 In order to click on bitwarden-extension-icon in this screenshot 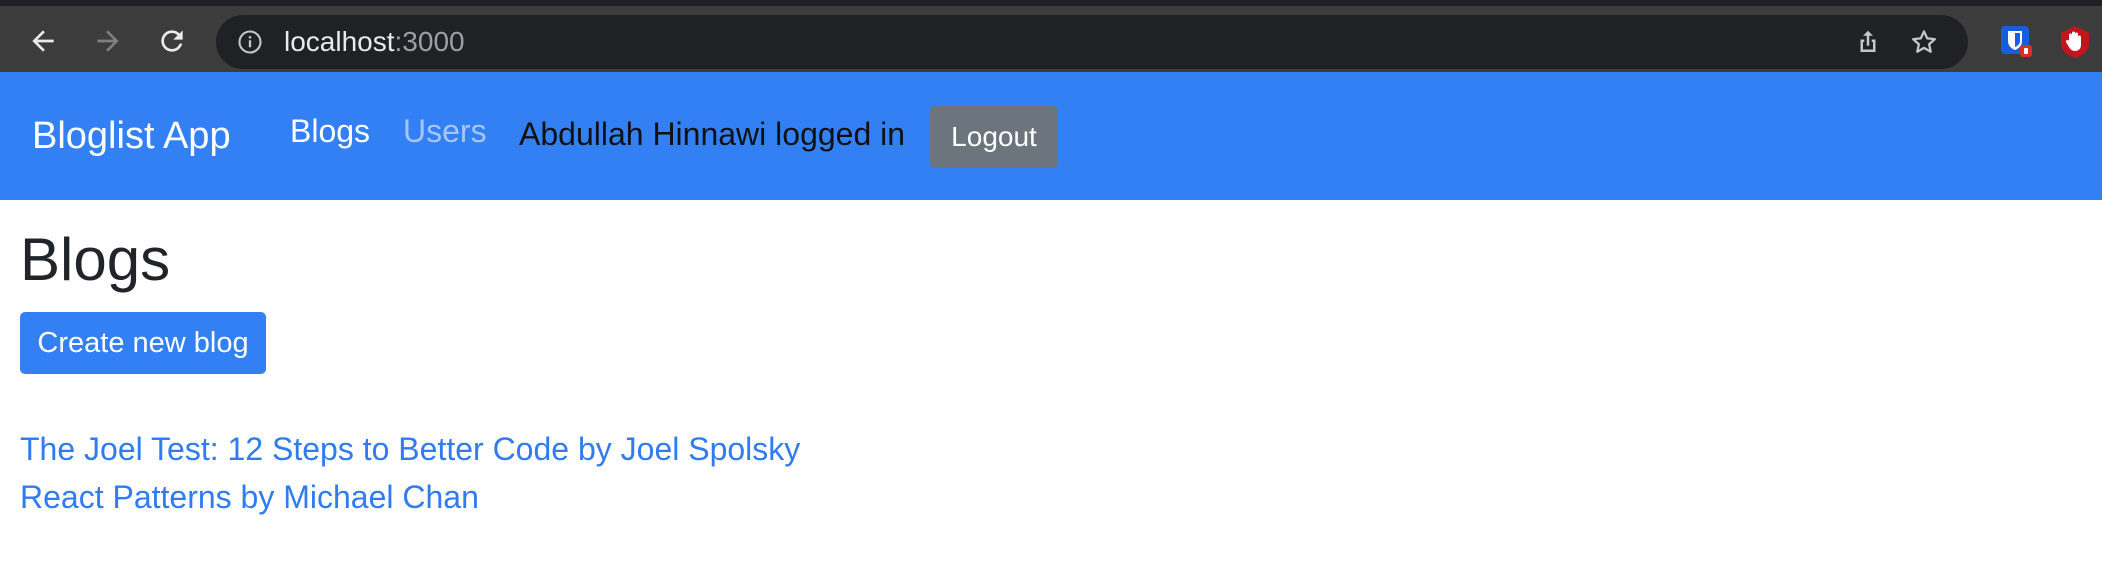, I will do `click(2016, 41)`.